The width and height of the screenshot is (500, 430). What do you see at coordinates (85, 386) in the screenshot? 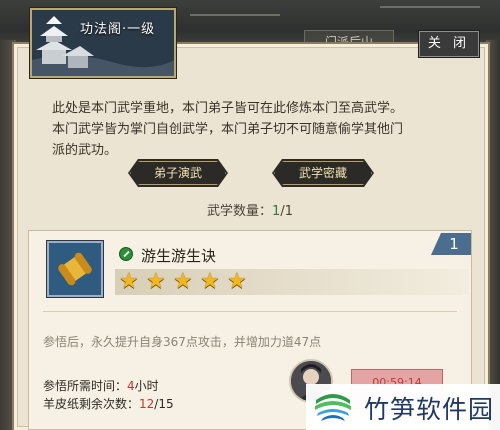
I see `time-label: 参悟所需时间：` at bounding box center [85, 386].